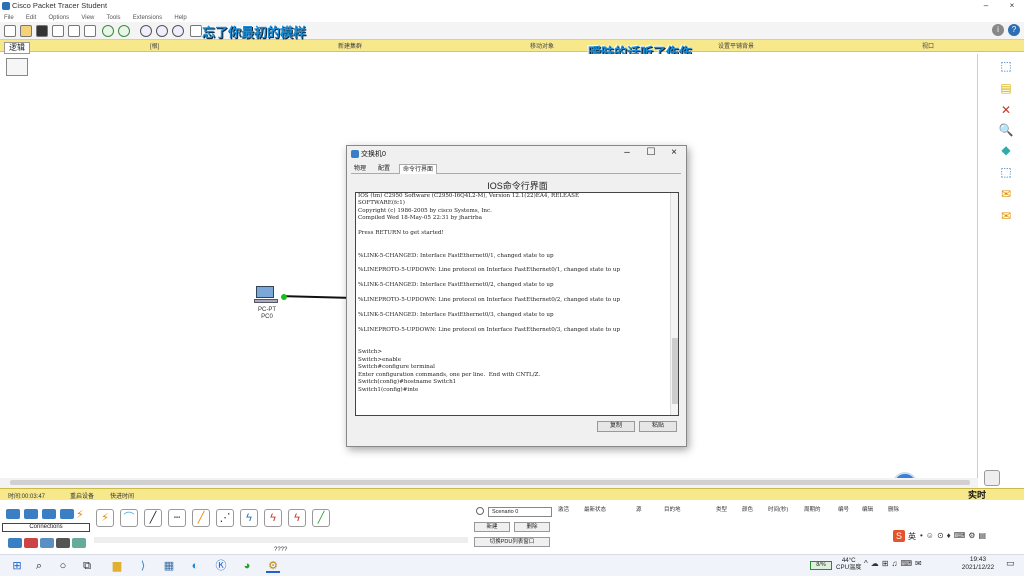  What do you see at coordinates (169, 566) in the screenshot?
I see `app-icon-1: ▦` at bounding box center [169, 566].